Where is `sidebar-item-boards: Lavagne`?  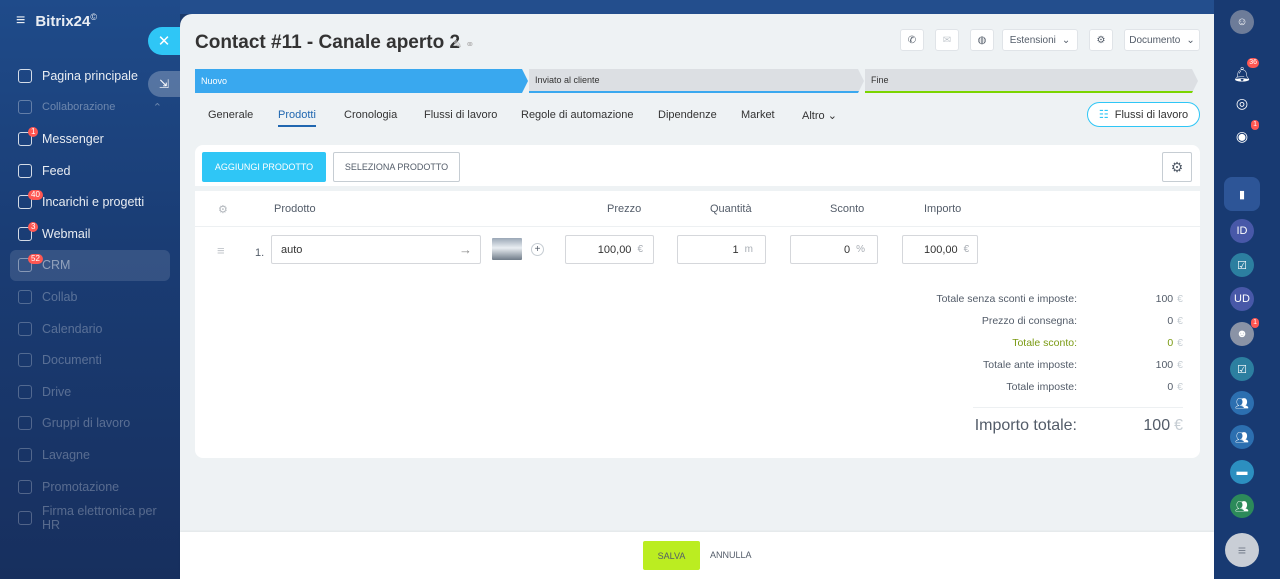 sidebar-item-boards: Lavagne is located at coordinates (90, 455).